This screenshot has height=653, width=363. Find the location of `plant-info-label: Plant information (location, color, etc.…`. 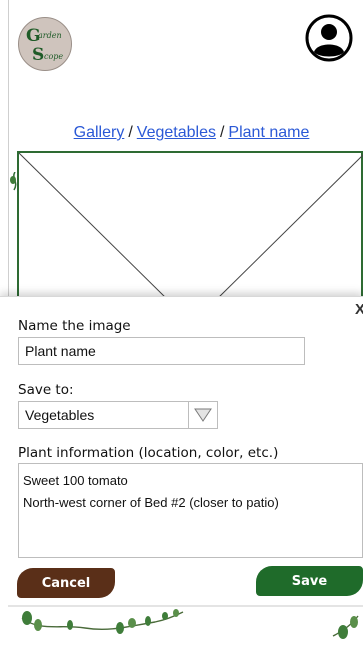

plant-info-label: Plant information (location, color, etc.… is located at coordinates (148, 453).